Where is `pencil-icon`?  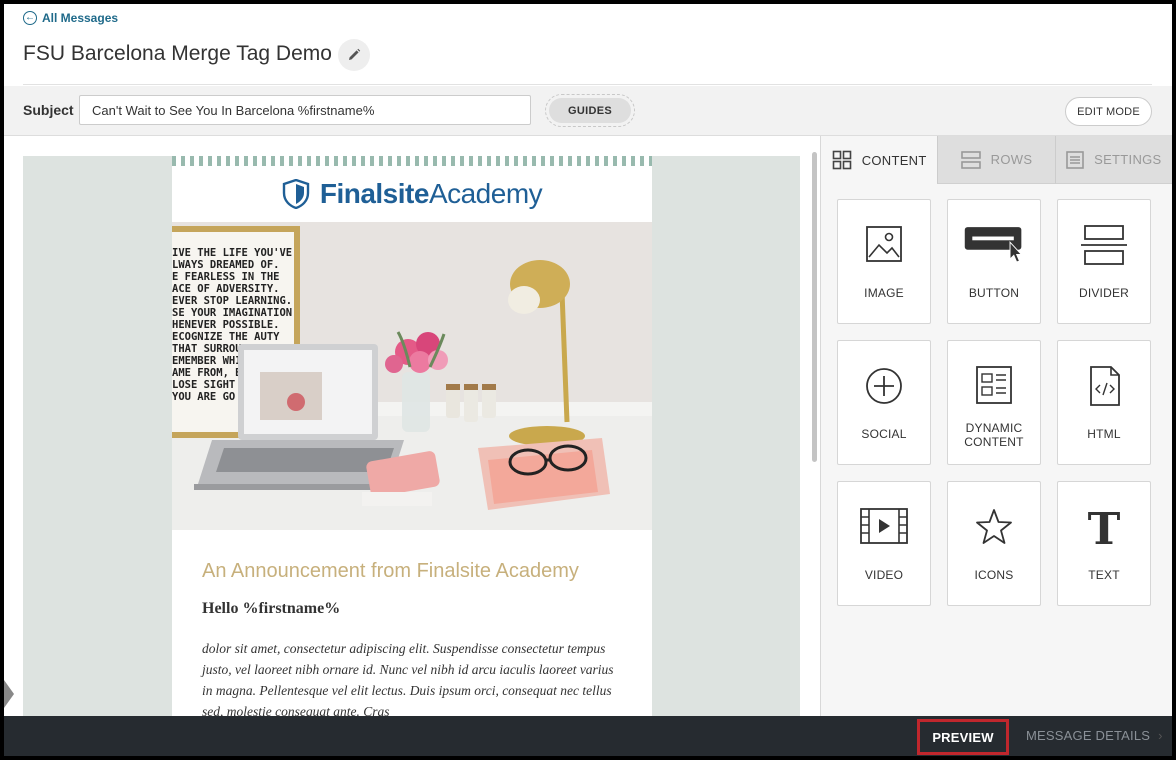 pencil-icon is located at coordinates (355, 54).